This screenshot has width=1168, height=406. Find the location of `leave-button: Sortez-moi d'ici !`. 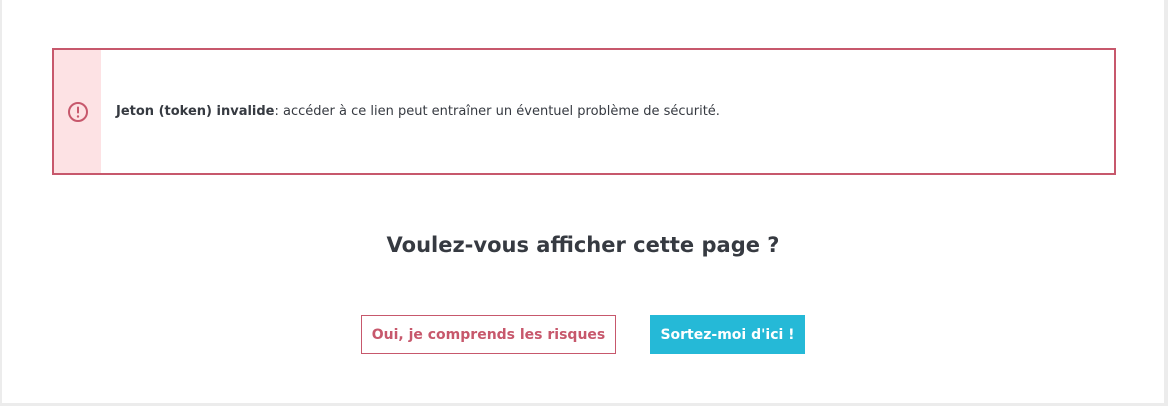

leave-button: Sortez-moi d'ici ! is located at coordinates (727, 334).